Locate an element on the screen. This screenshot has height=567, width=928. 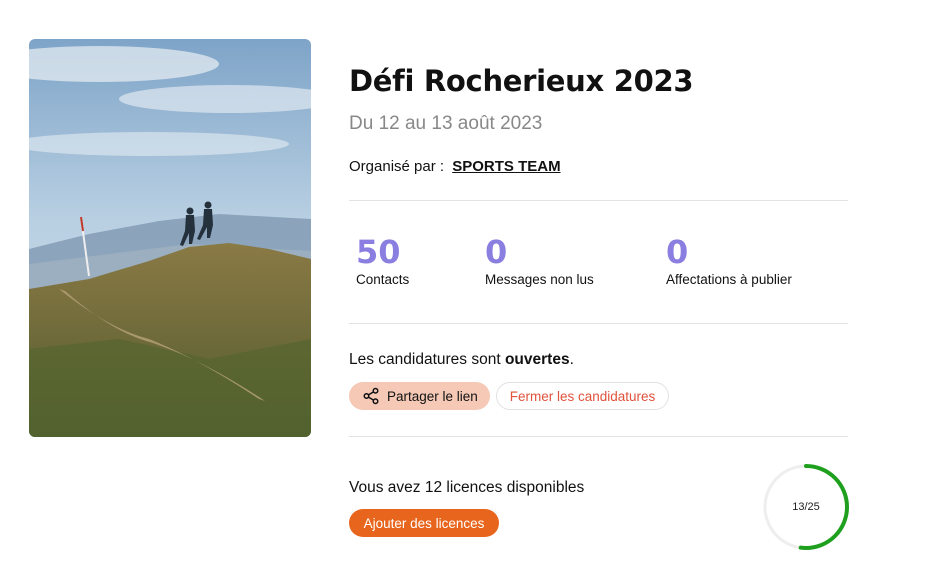
event-title: Défi Rocherieux 2023 is located at coordinates (521, 81).